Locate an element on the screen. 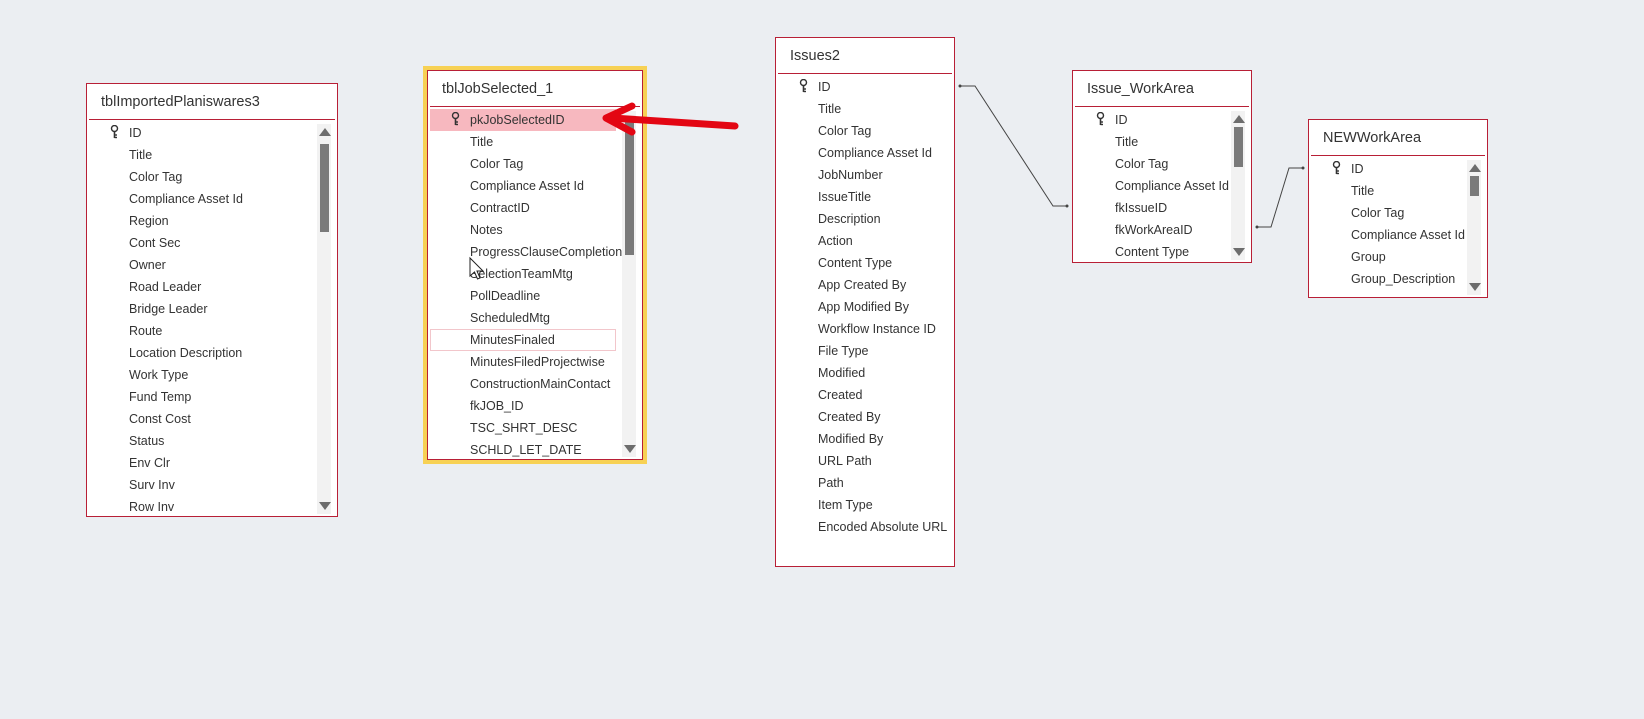 This screenshot has width=1644, height=719. relationship-line-issues-issueworkarea is located at coordinates (1013, 146).